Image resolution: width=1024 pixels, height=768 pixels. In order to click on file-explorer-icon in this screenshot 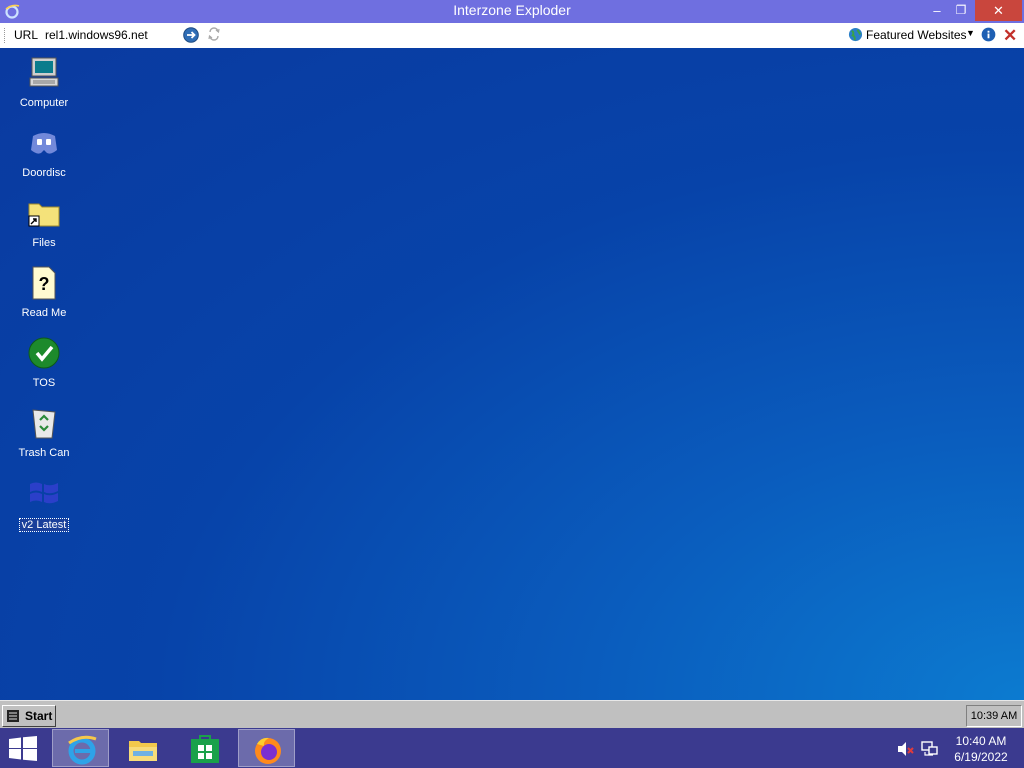, I will do `click(143, 751)`.